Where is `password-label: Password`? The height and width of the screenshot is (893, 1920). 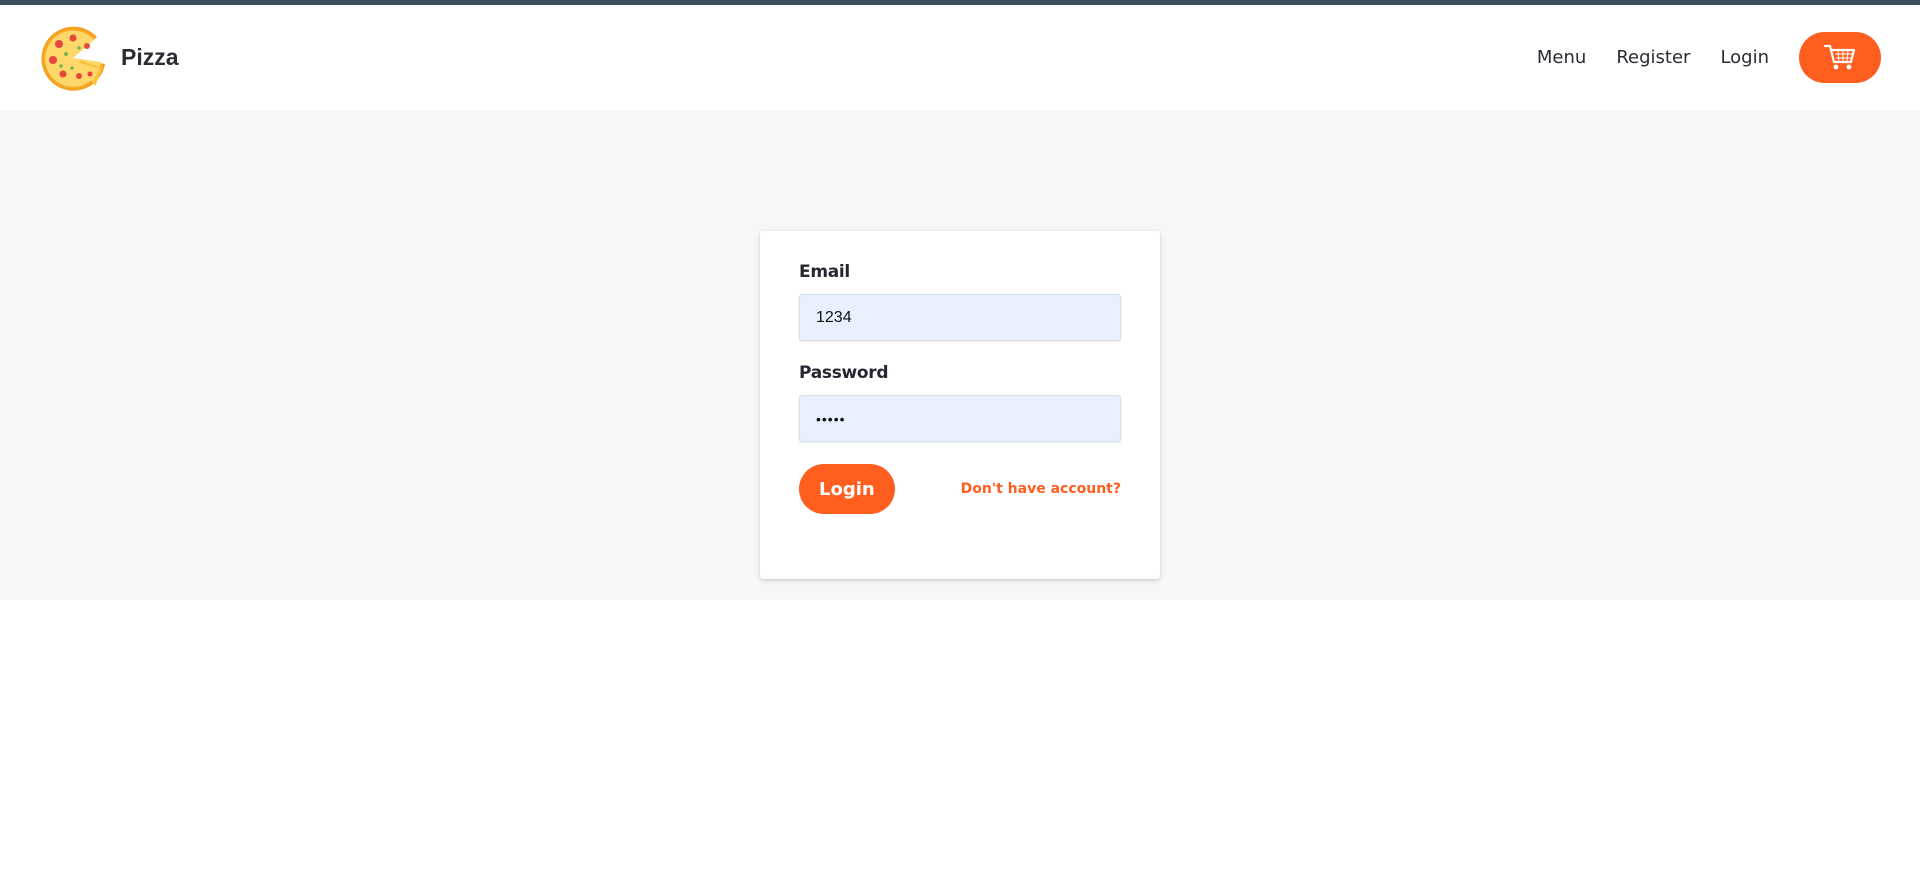
password-label: Password is located at coordinates (844, 373).